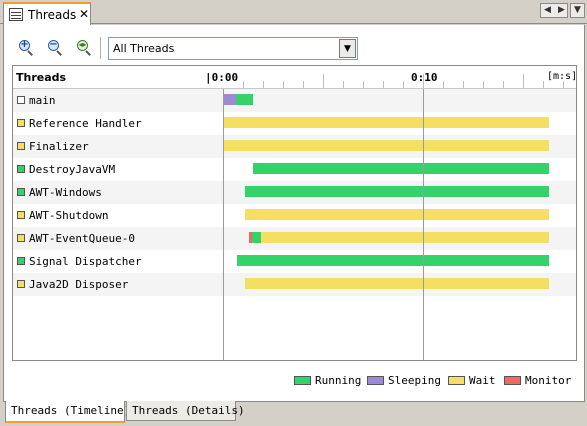 This screenshot has height=426, width=587. Describe the element at coordinates (293, 413) in the screenshot. I see `view-tab-bar: Threads (Timeline) Threads (Details)` at that location.